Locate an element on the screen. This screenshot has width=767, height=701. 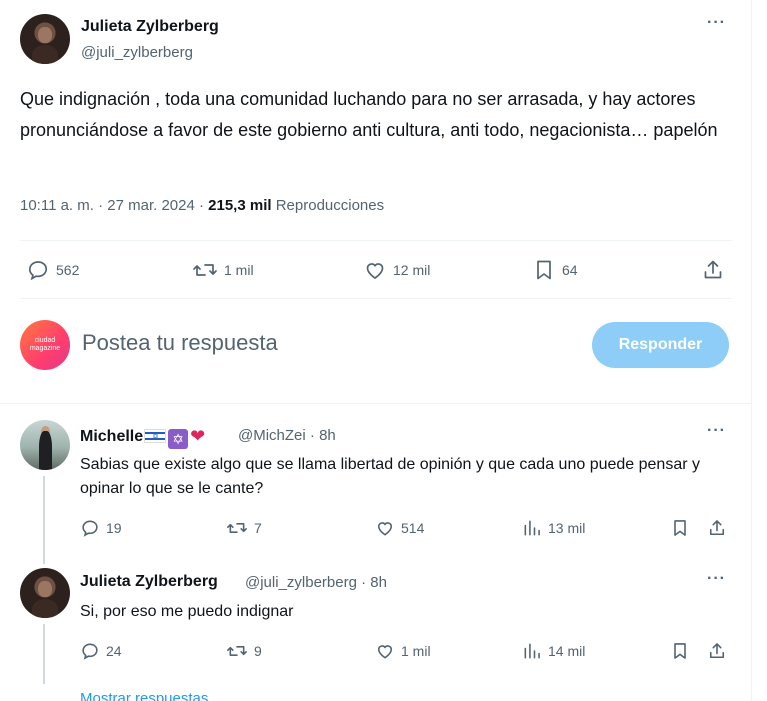
tweet-timestamp: 10:11 a. m. · 27 mar. 2024 · is located at coordinates (114, 205).